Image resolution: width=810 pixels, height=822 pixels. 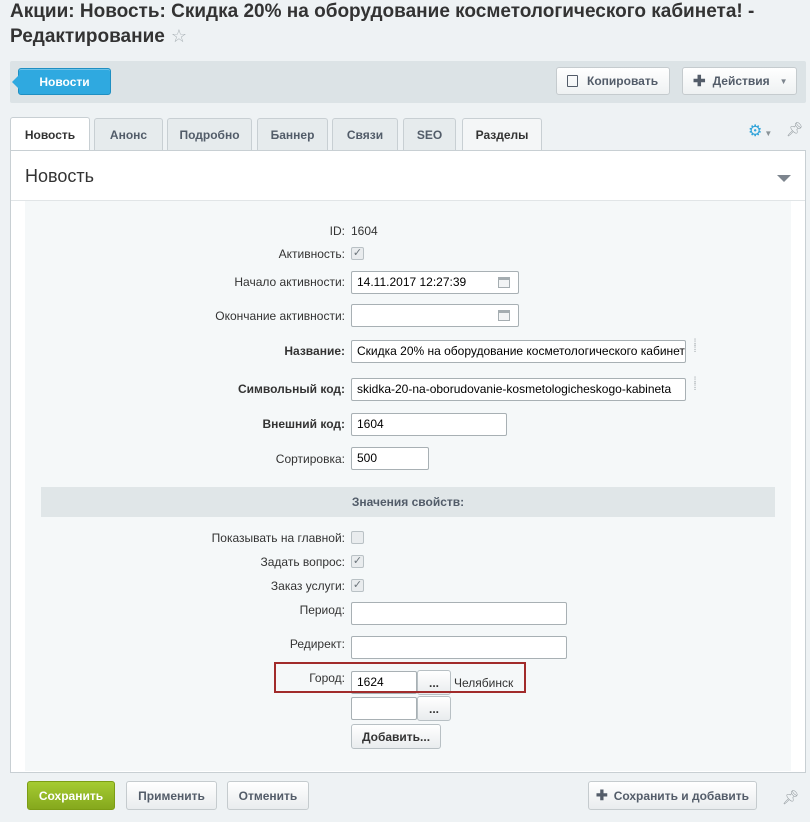 I want to click on tab-seo: SEO, so click(x=429, y=134).